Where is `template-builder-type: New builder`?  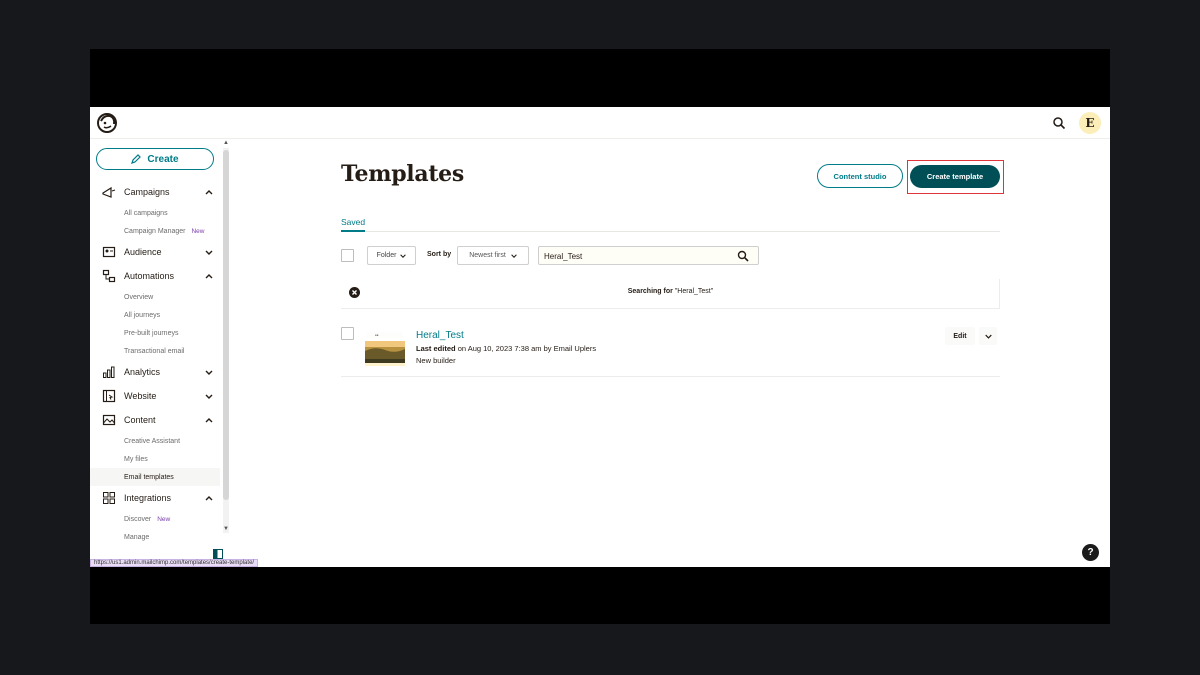
template-builder-type: New builder is located at coordinates (436, 360).